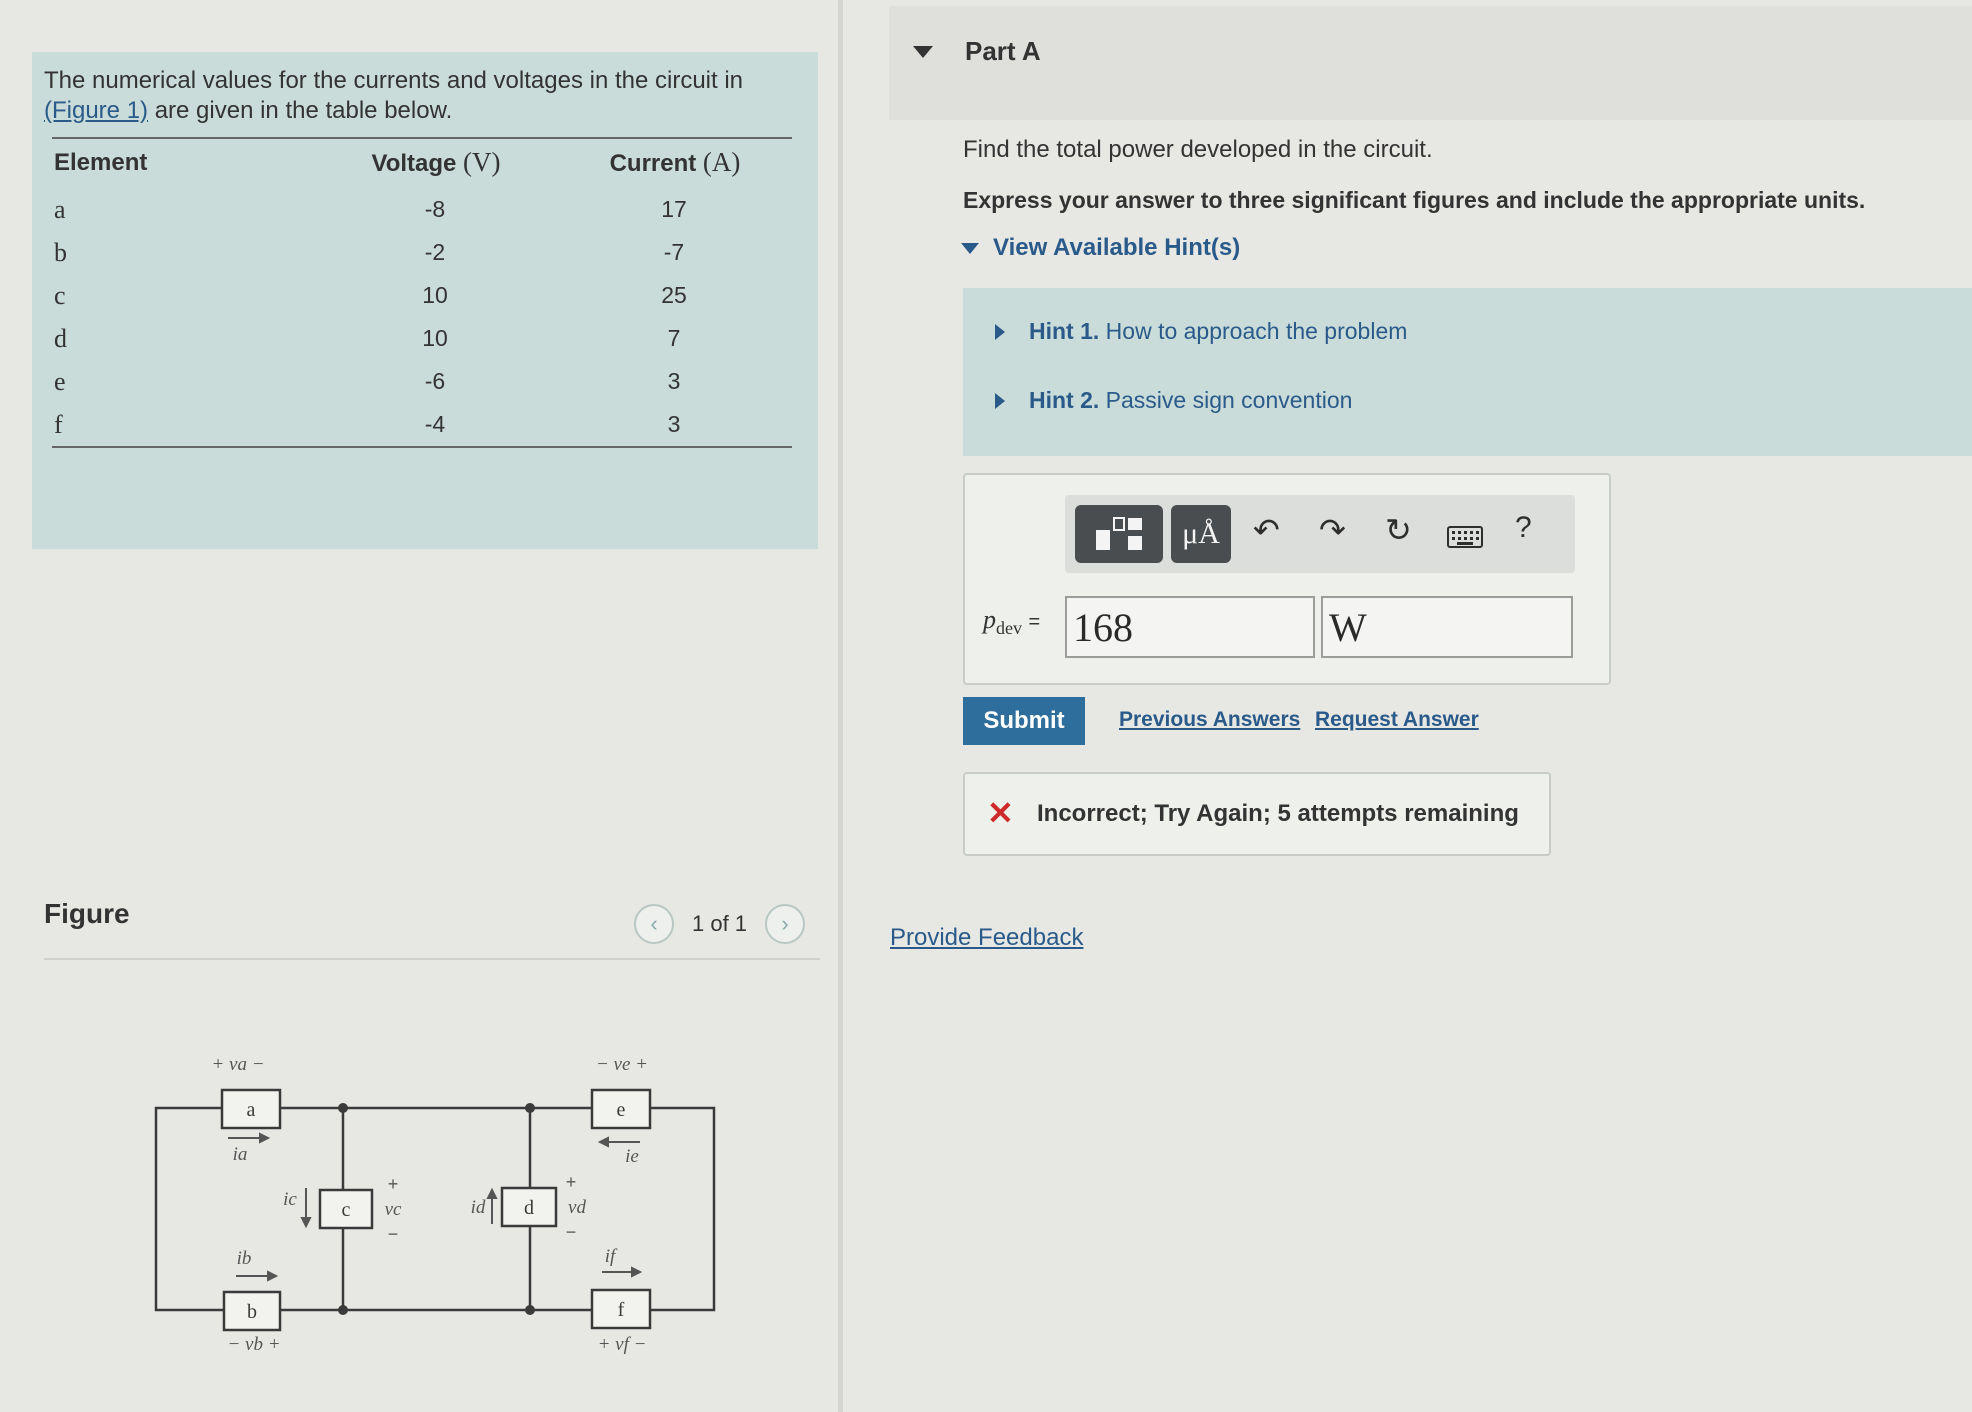 This screenshot has width=1972, height=1412. What do you see at coordinates (653, 163) in the screenshot?
I see `header-current-label: Current` at bounding box center [653, 163].